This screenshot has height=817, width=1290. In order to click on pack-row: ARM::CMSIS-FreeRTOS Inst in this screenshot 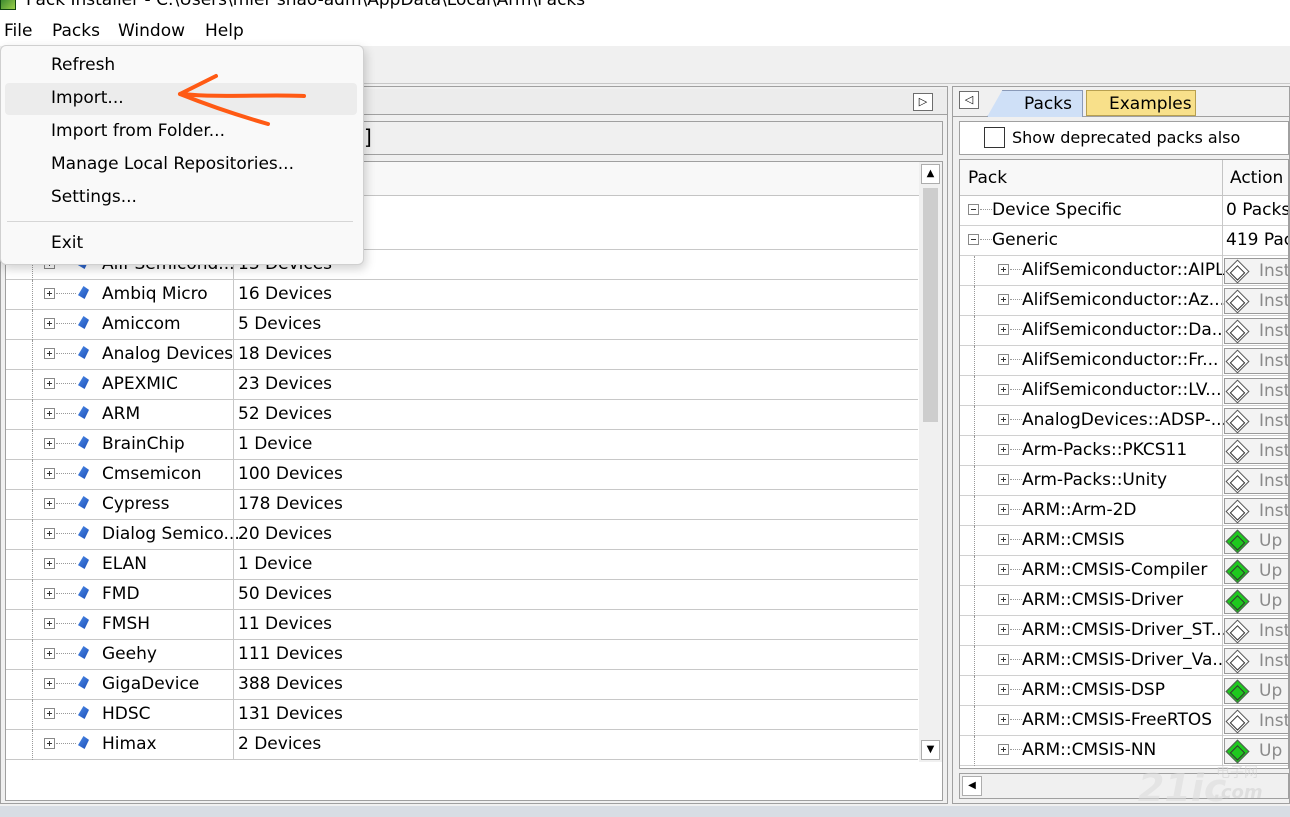, I will do `click(1124, 721)`.